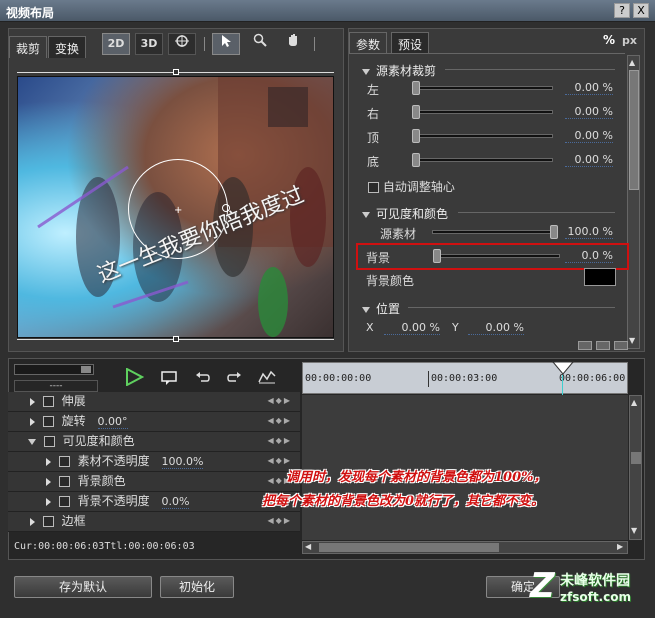 Image resolution: width=655 pixels, height=618 pixels. I want to click on crop-left-value: 0.00 %, so click(589, 88).